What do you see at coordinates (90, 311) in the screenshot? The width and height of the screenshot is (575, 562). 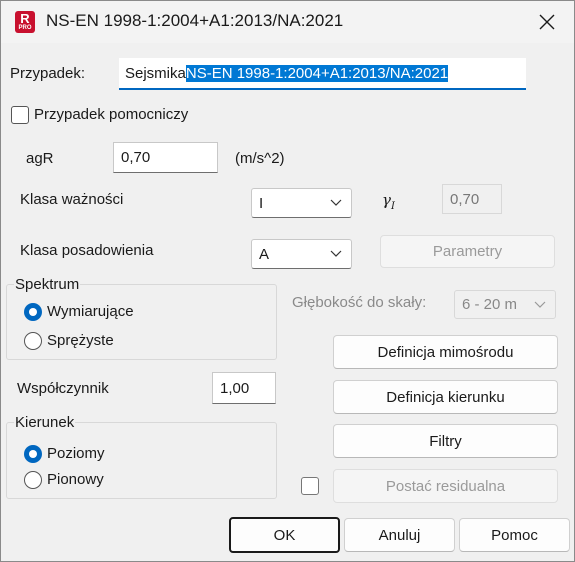 I see `wymiarujace-label: Wymiarujące` at bounding box center [90, 311].